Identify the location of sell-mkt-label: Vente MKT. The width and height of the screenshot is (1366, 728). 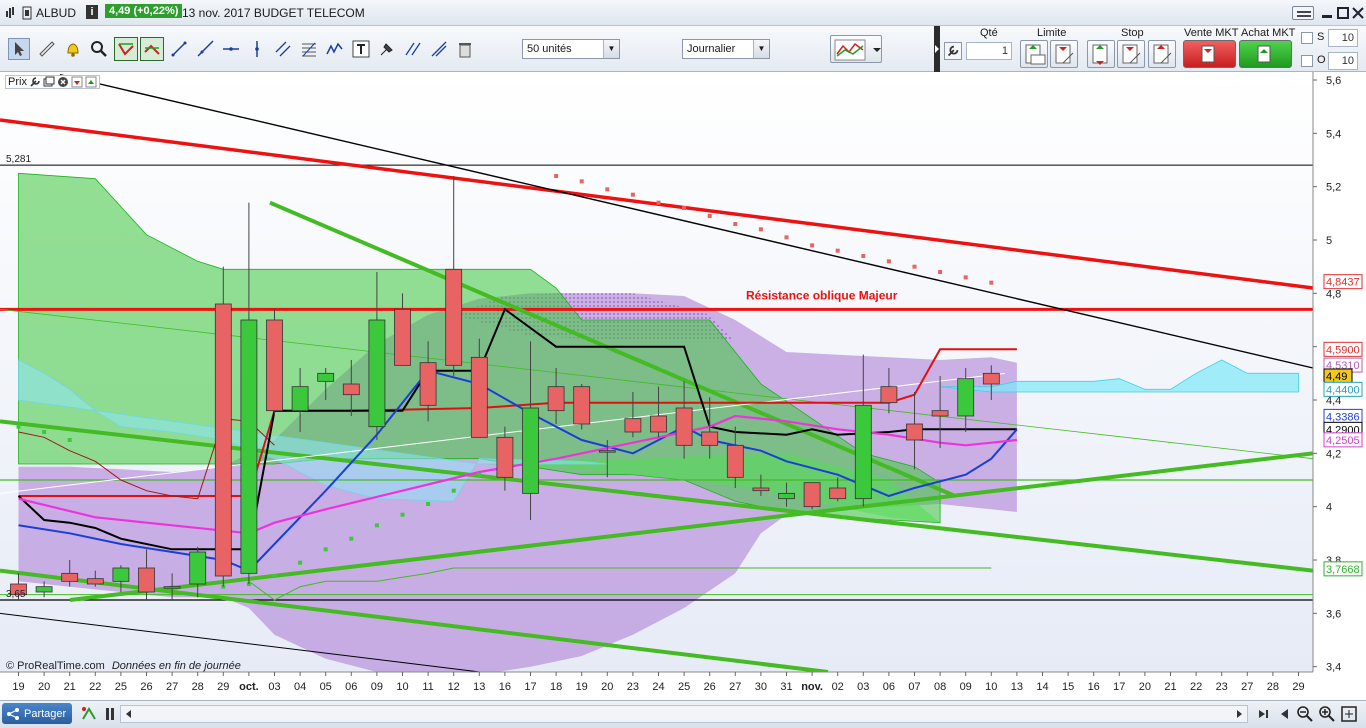
(1211, 33).